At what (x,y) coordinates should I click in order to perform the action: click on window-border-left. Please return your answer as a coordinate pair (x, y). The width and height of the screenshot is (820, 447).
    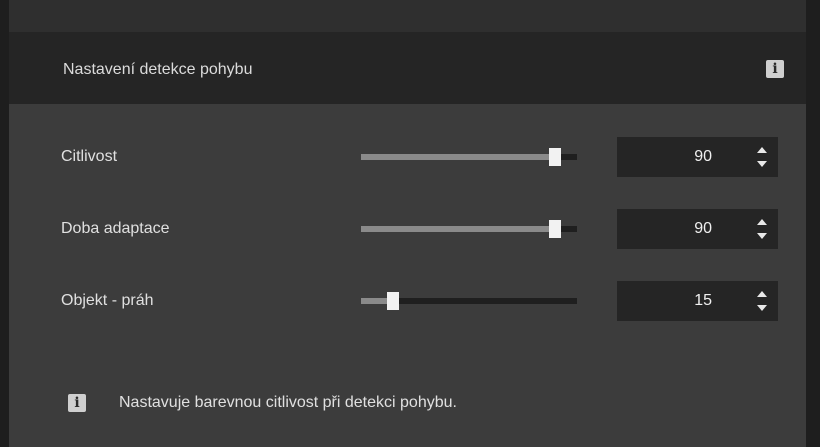
    Looking at the image, I should click on (4, 223).